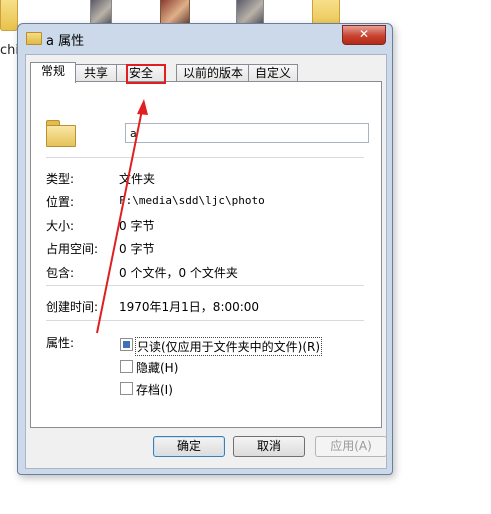 The image size is (491, 514). I want to click on security-tab-highlight-box, so click(146, 74).